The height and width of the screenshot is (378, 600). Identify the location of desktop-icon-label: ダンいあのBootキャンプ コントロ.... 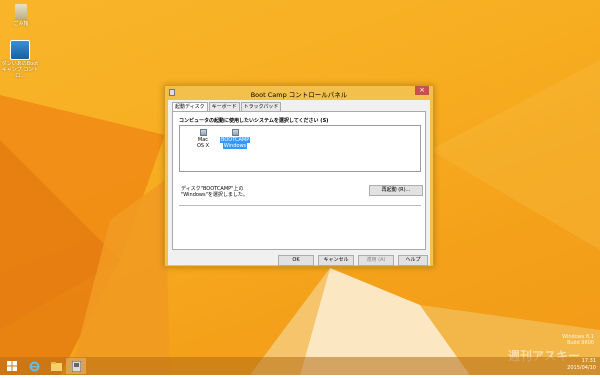
(20, 70).